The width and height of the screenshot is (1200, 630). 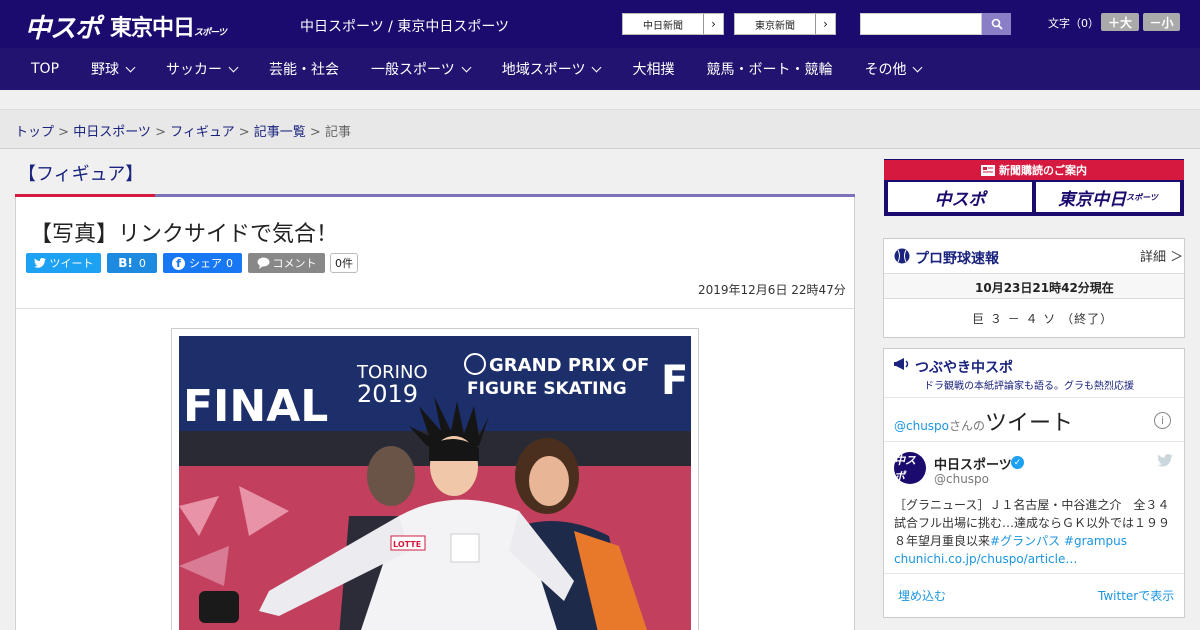 What do you see at coordinates (676, 381) in the screenshot?
I see `photo-banner-edge: FI` at bounding box center [676, 381].